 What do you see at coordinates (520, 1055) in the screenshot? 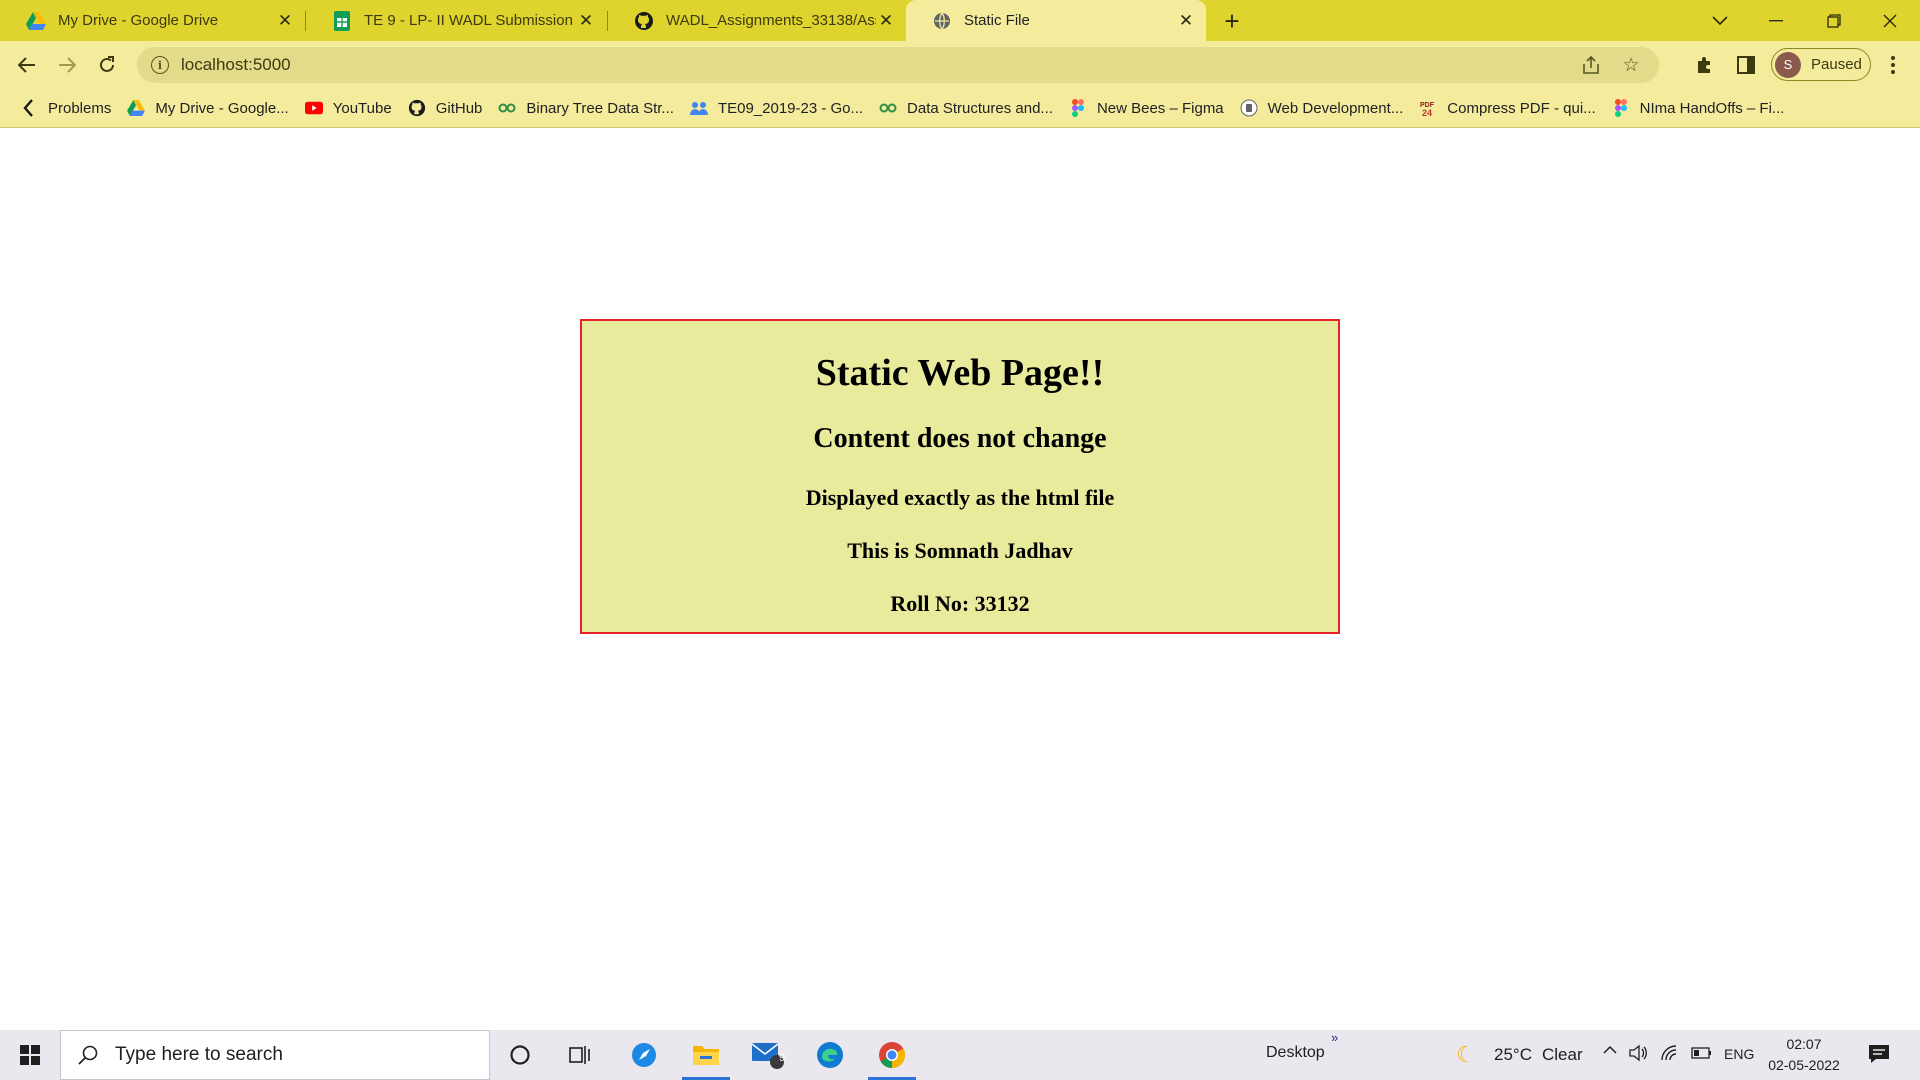
I see `cortana-button` at bounding box center [520, 1055].